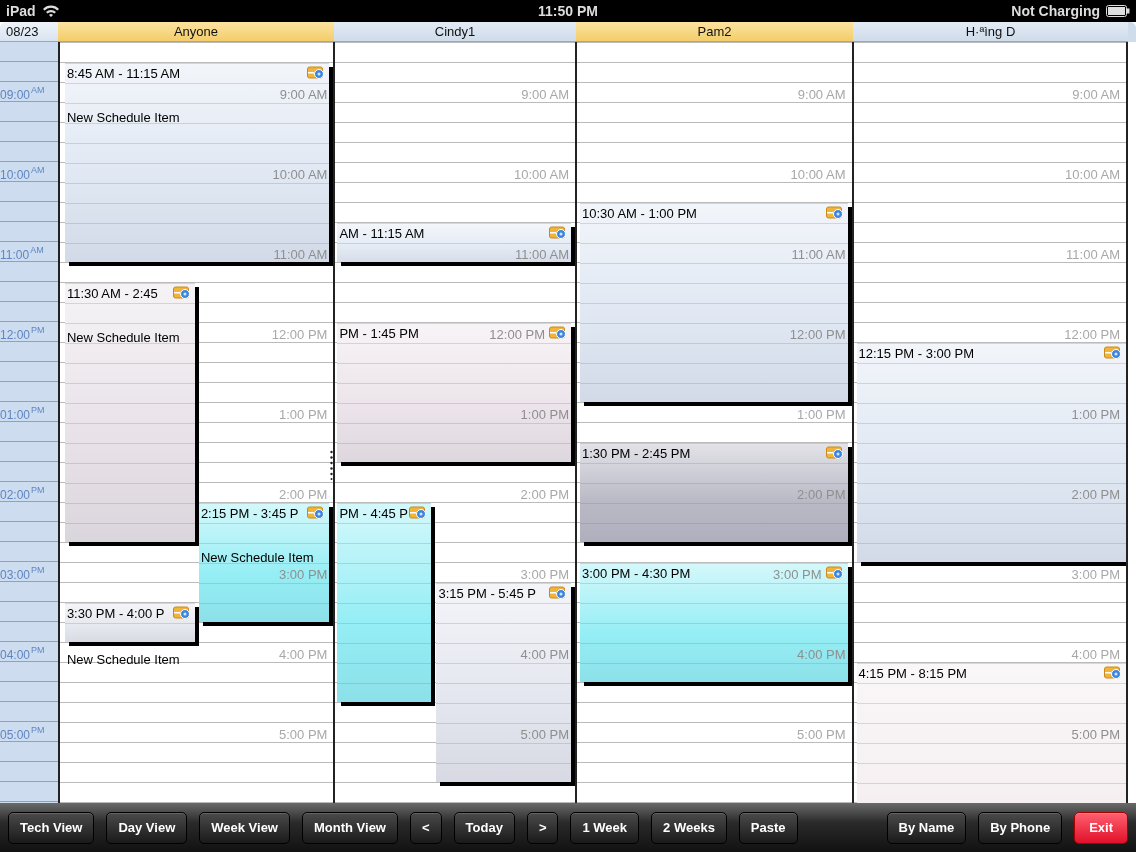  Describe the element at coordinates (22, 413) in the screenshot. I see `time-label: 01:00$^{PM}$` at that location.